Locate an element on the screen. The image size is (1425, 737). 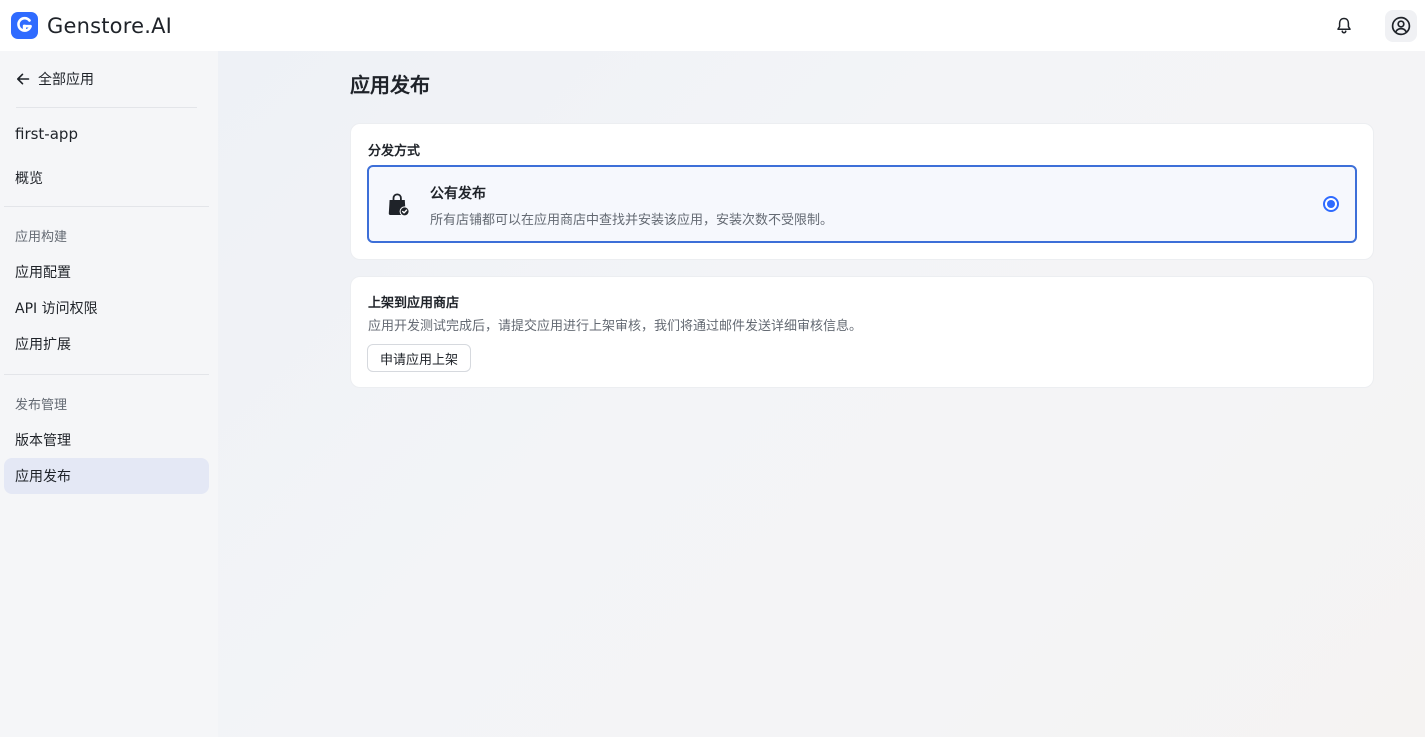
sidebar-item-app-config: 应用配置 is located at coordinates (106, 272).